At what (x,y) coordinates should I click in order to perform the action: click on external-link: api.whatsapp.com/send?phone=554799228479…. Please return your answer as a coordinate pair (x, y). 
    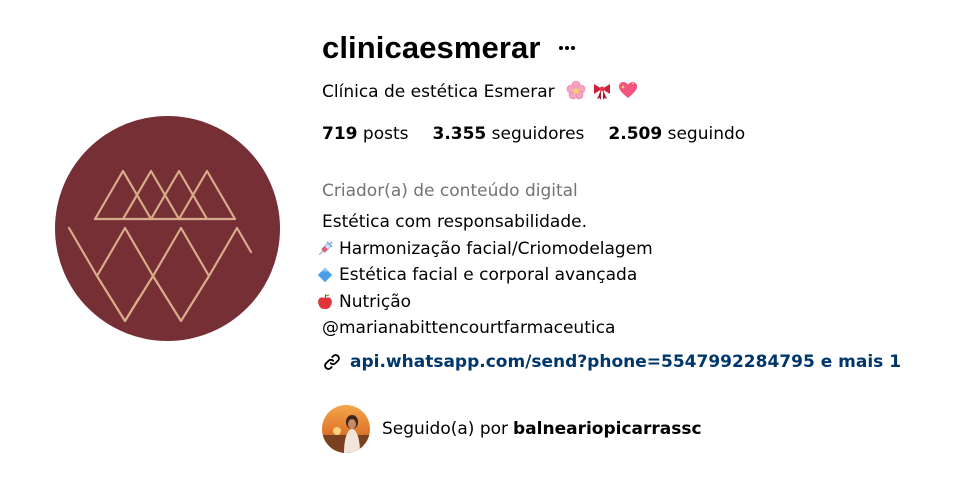
    Looking at the image, I should click on (611, 362).